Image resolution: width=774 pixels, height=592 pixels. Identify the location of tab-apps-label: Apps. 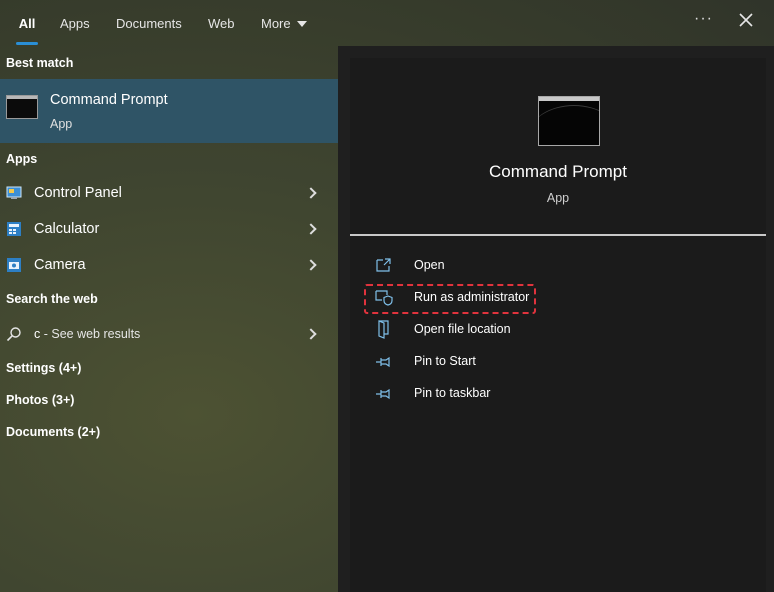
(75, 23).